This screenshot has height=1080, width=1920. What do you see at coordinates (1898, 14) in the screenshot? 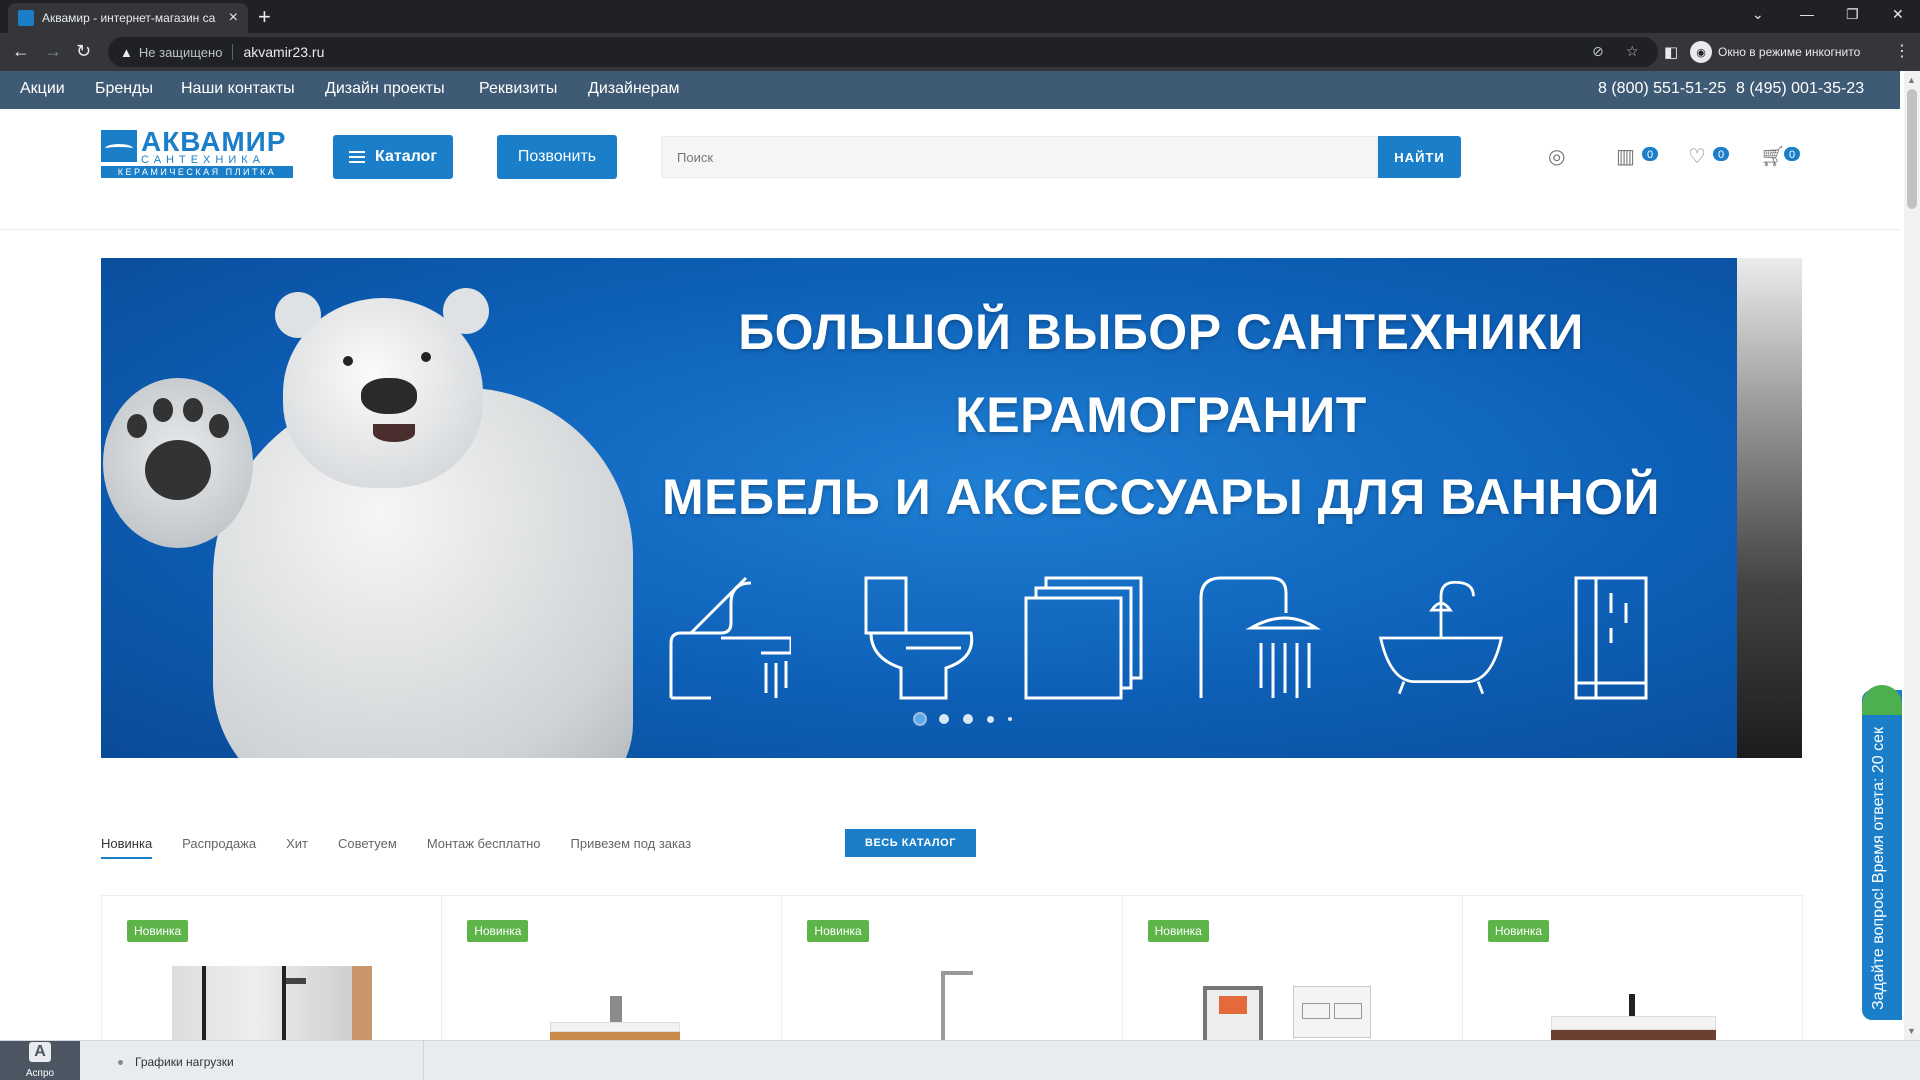
I see `close-window-icon: ✕` at bounding box center [1898, 14].